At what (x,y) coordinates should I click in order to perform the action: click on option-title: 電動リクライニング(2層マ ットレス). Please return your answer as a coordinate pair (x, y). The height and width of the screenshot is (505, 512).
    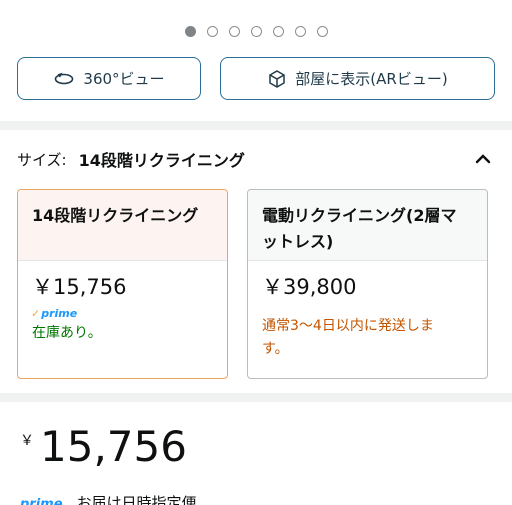
    Looking at the image, I should click on (367, 225).